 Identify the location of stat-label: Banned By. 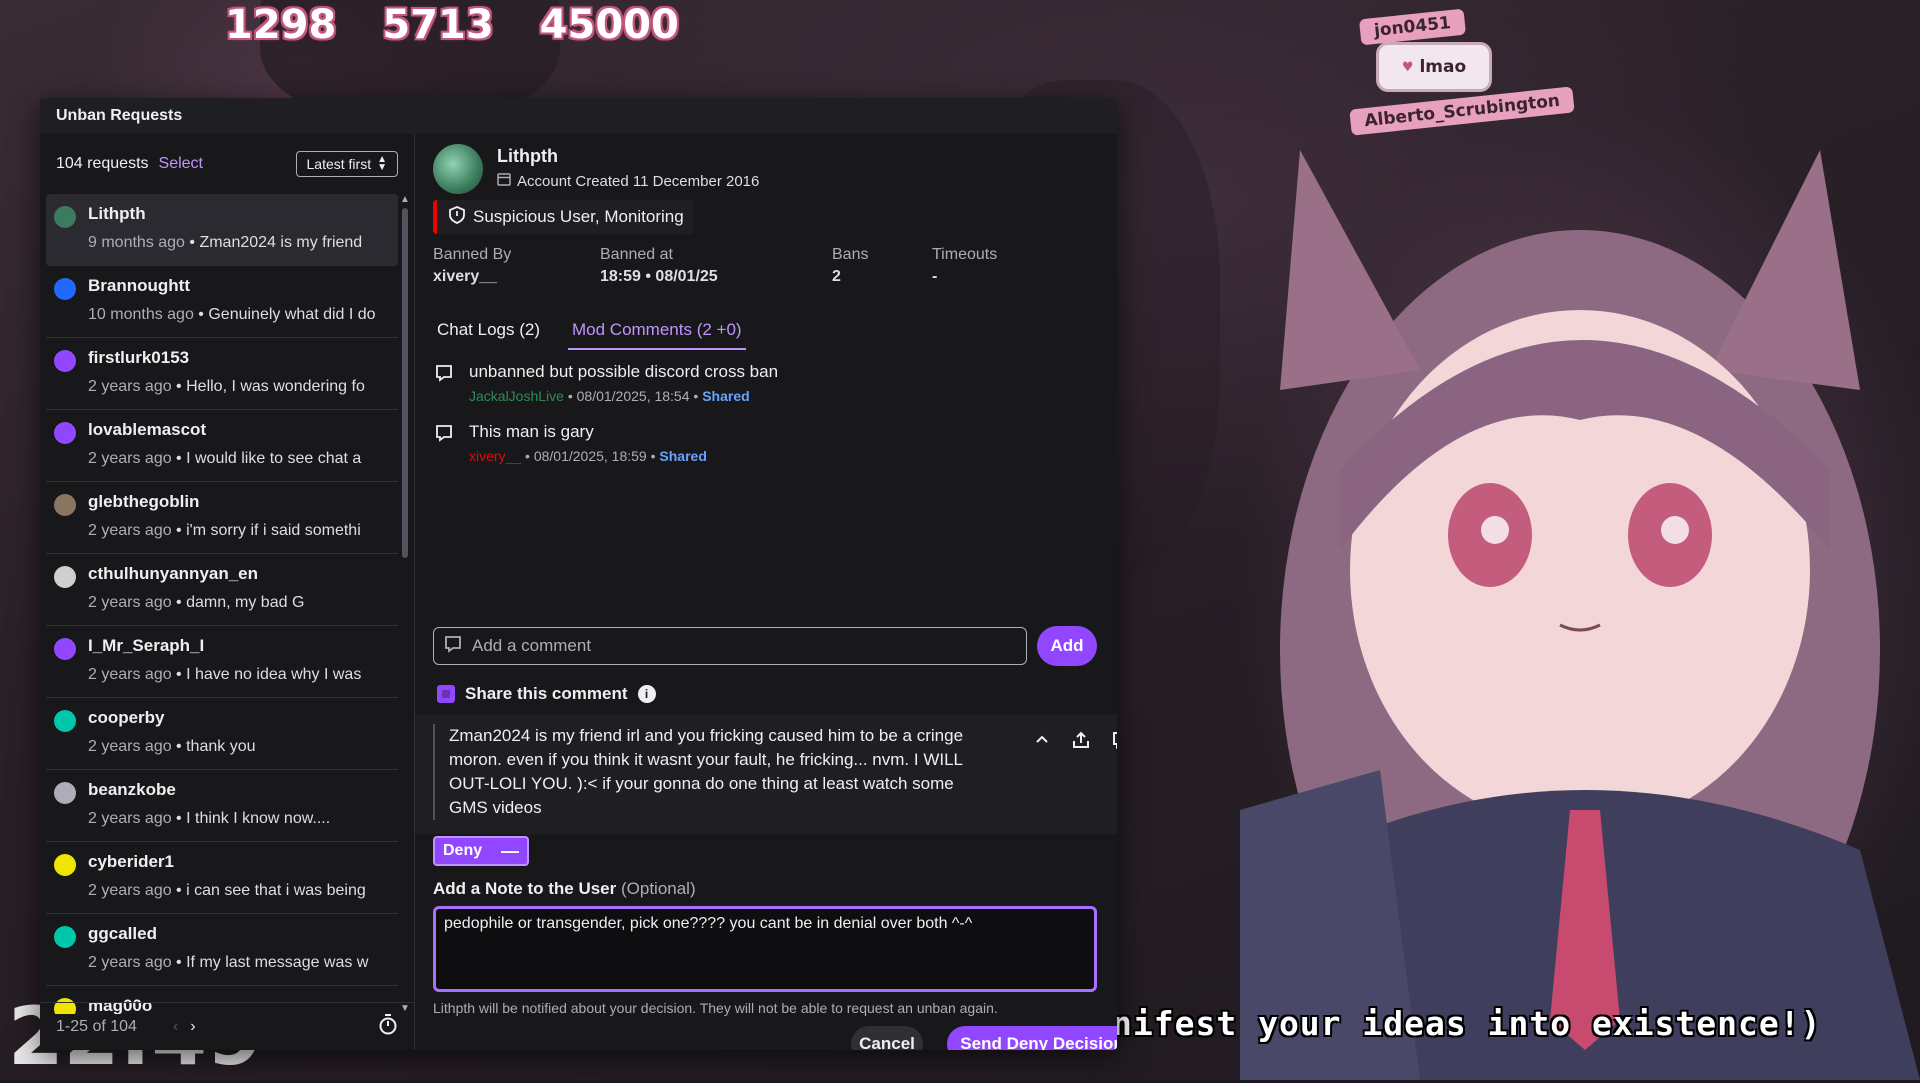
(472, 254).